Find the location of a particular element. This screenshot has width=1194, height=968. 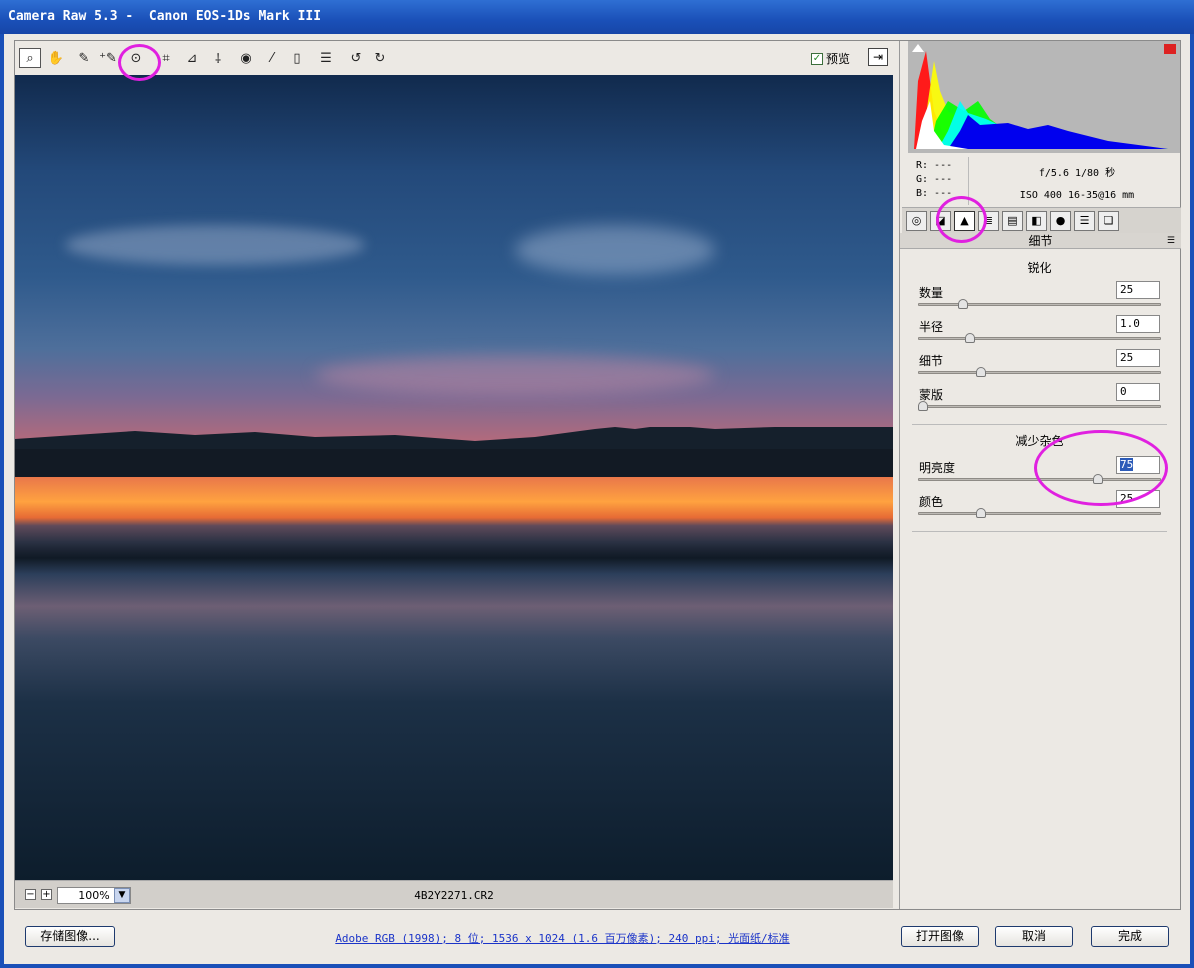

slider-label: 明亮度 is located at coordinates (937, 468).